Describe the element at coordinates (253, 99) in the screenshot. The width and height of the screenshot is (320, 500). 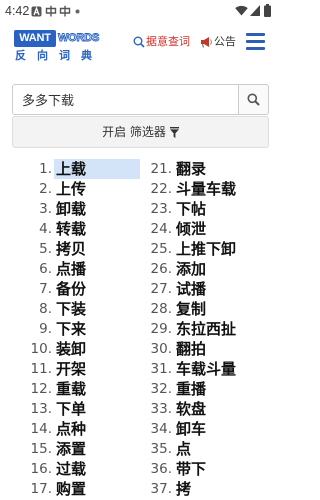
I see `search-button` at that location.